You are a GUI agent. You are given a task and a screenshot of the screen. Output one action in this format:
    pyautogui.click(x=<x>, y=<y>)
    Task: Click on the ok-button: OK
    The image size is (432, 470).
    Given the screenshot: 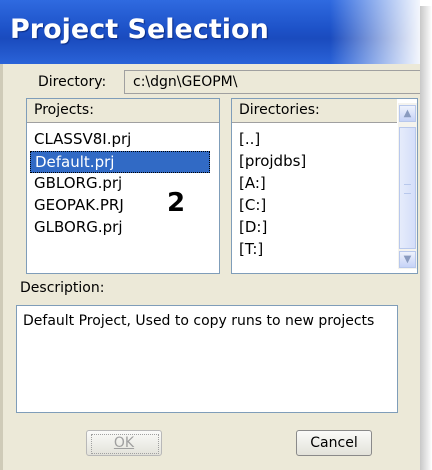 What is the action you would take?
    pyautogui.click(x=124, y=443)
    